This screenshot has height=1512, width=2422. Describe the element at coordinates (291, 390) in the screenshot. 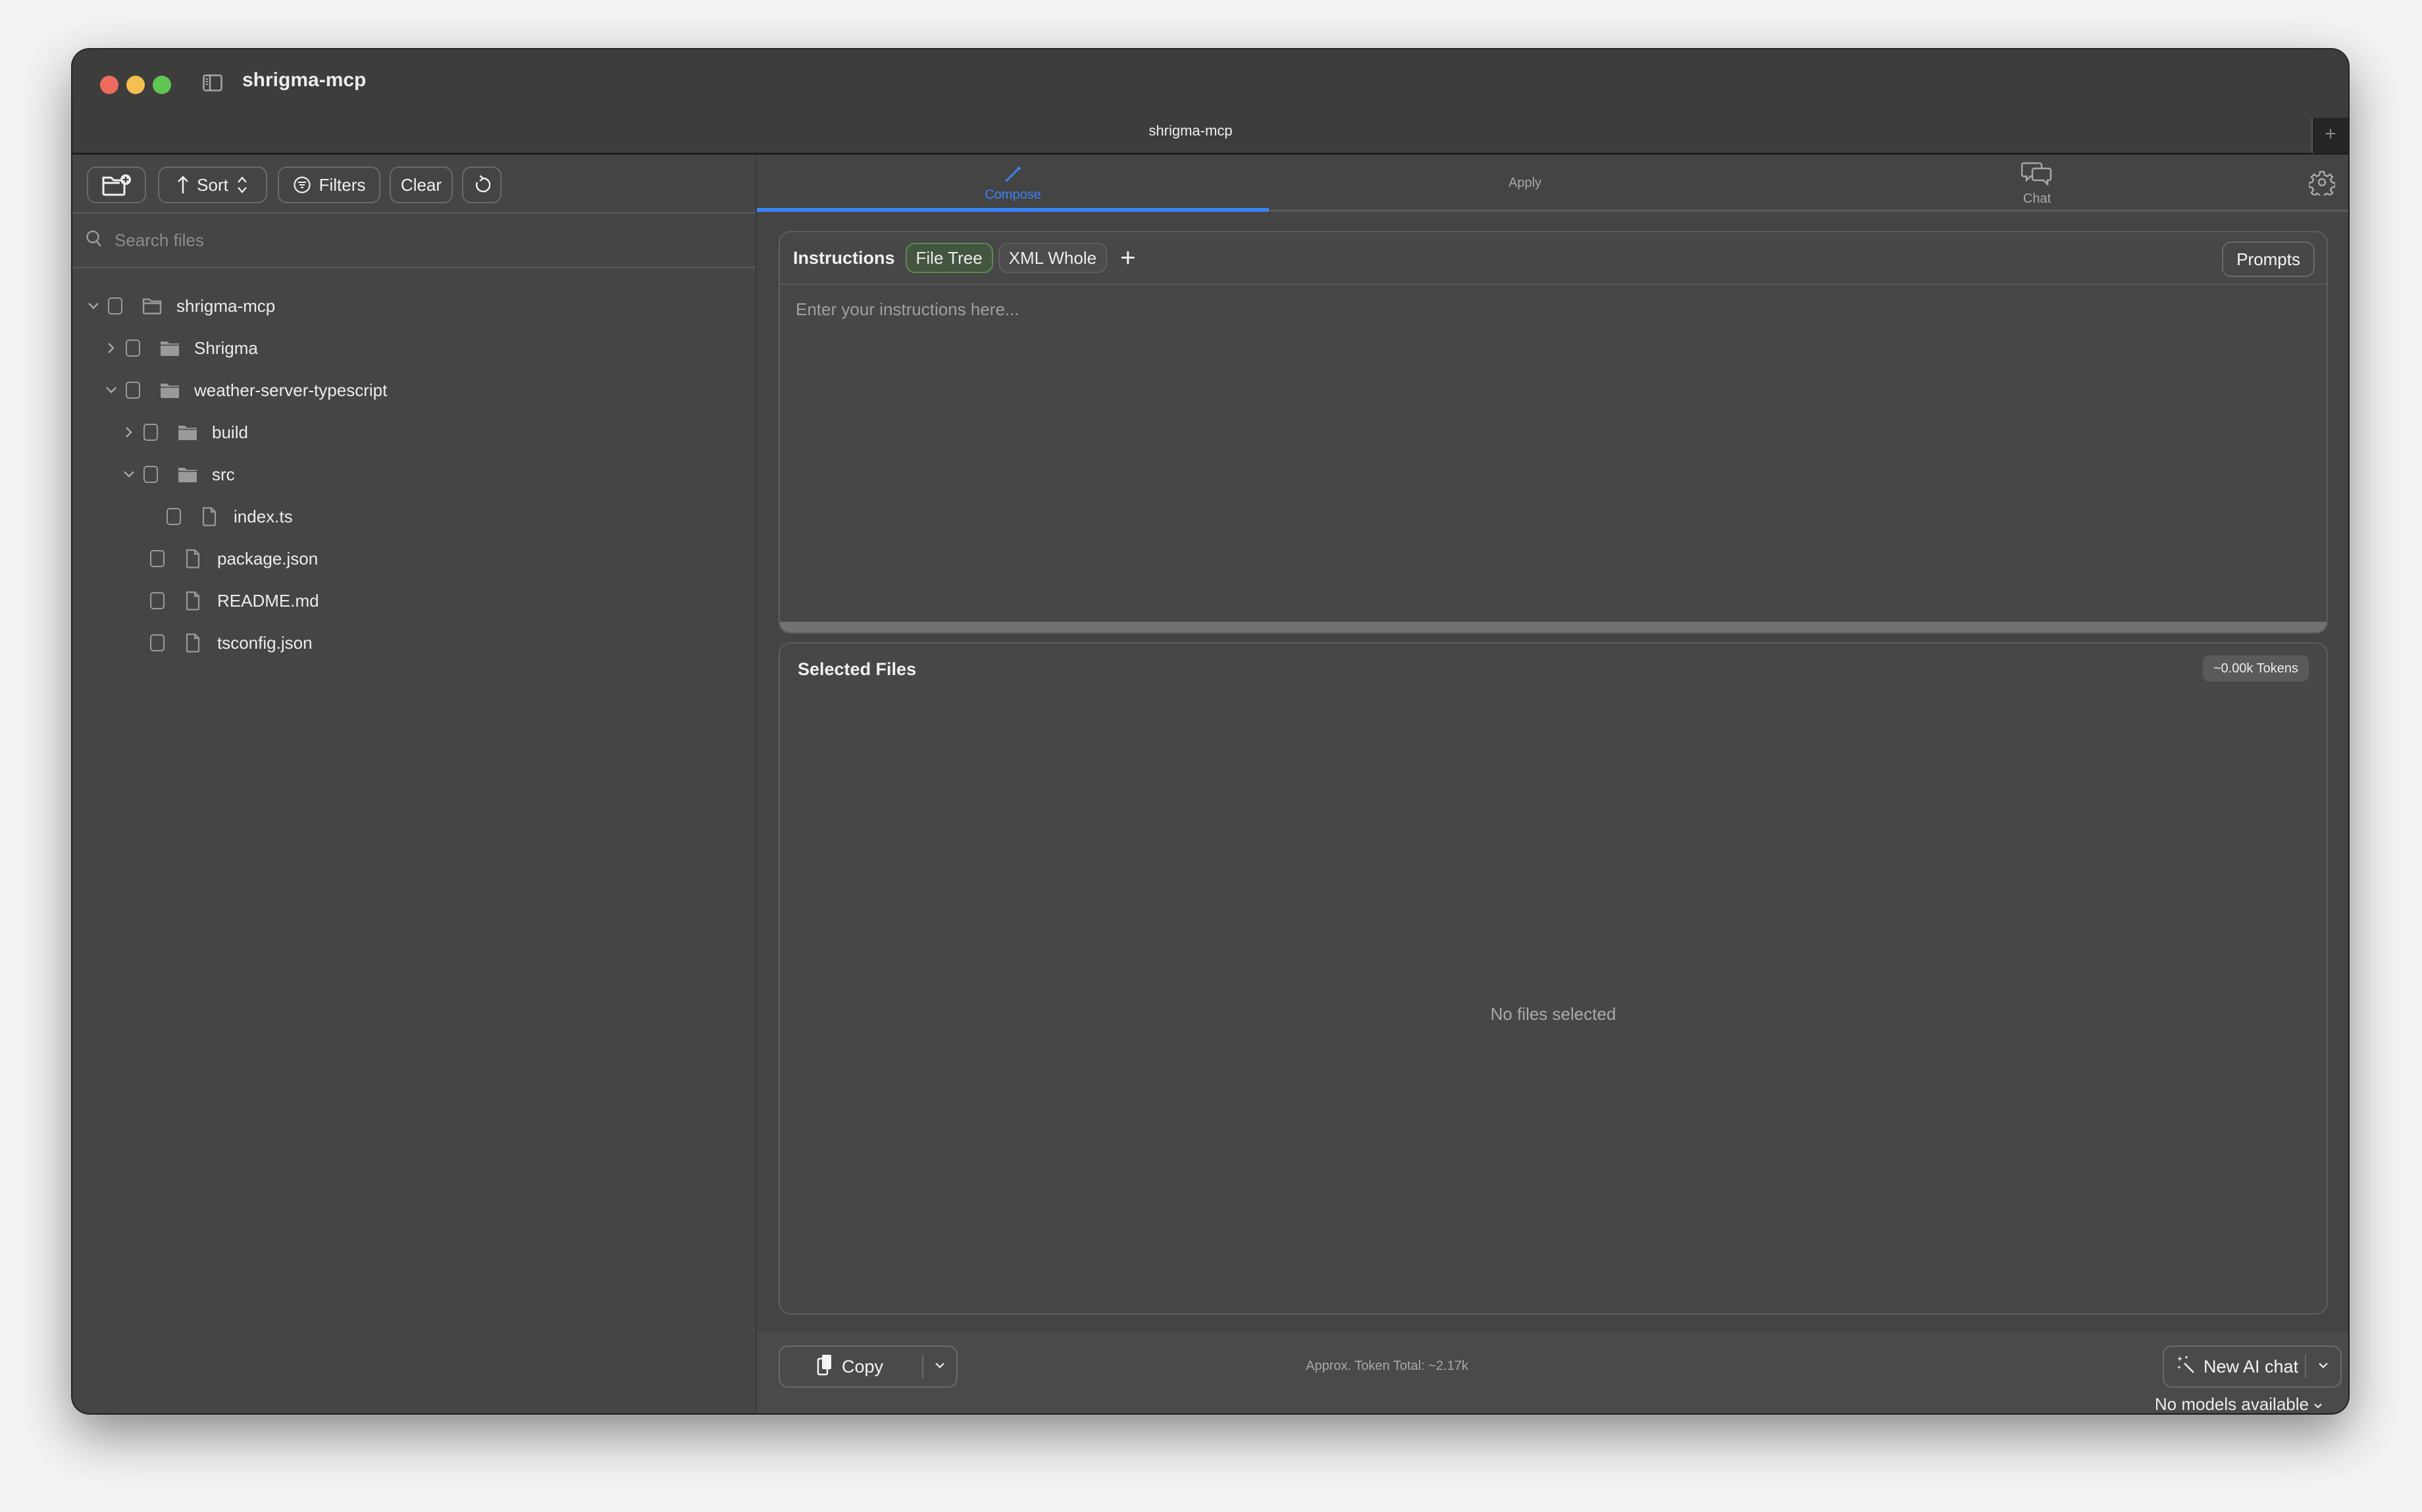

I see `tree-item-label: weather-server-typescript` at that location.